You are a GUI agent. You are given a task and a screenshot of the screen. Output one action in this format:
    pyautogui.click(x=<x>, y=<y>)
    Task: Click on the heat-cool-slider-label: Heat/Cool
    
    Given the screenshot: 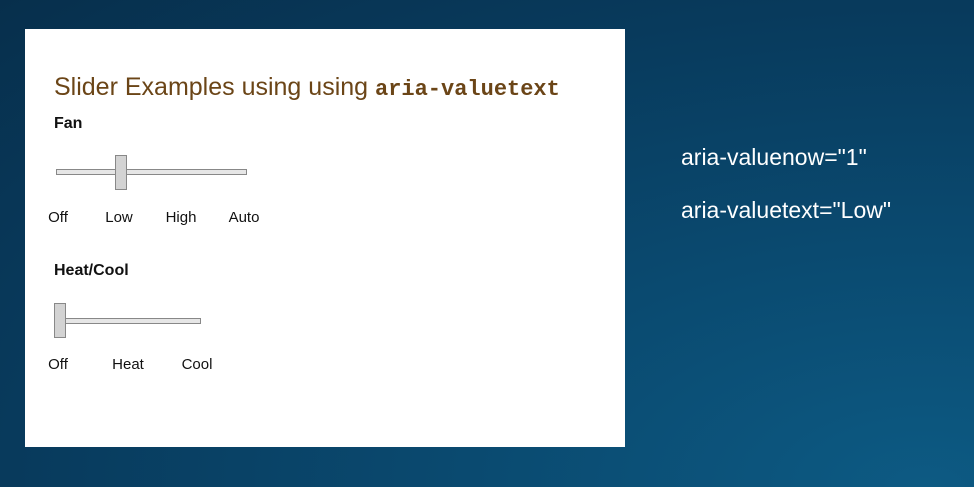 What is the action you would take?
    pyautogui.click(x=91, y=270)
    